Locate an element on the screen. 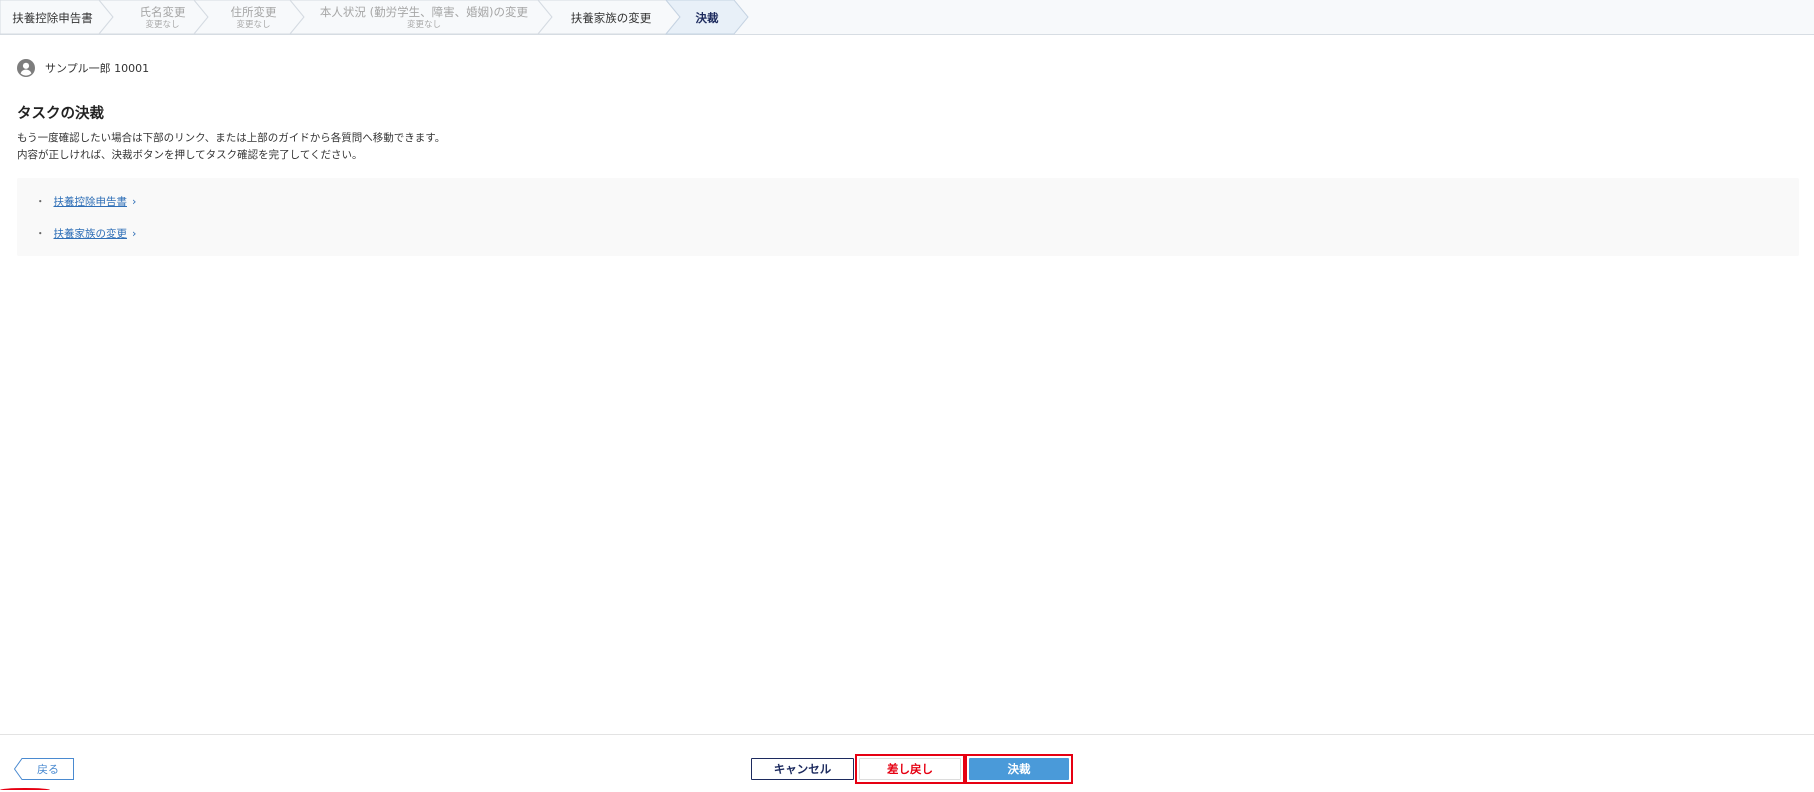 Image resolution: width=1814 pixels, height=792 pixels. step-approval: 決裁 is located at coordinates (707, 17).